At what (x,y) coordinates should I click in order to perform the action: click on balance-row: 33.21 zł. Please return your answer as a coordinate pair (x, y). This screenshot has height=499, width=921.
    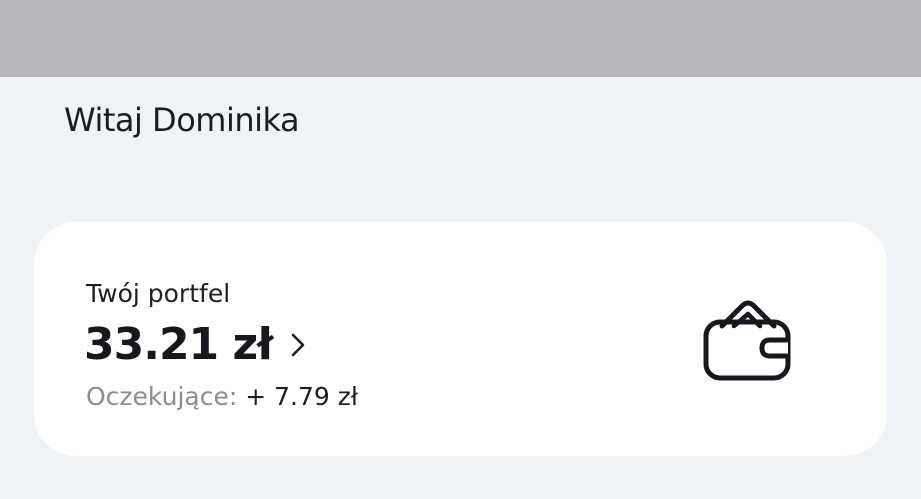
    Looking at the image, I should click on (195, 345).